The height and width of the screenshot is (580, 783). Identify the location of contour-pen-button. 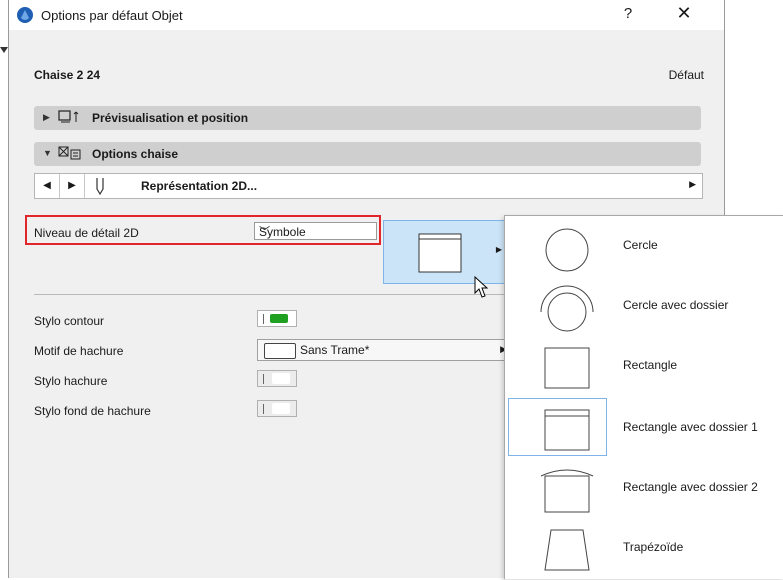
(277, 318).